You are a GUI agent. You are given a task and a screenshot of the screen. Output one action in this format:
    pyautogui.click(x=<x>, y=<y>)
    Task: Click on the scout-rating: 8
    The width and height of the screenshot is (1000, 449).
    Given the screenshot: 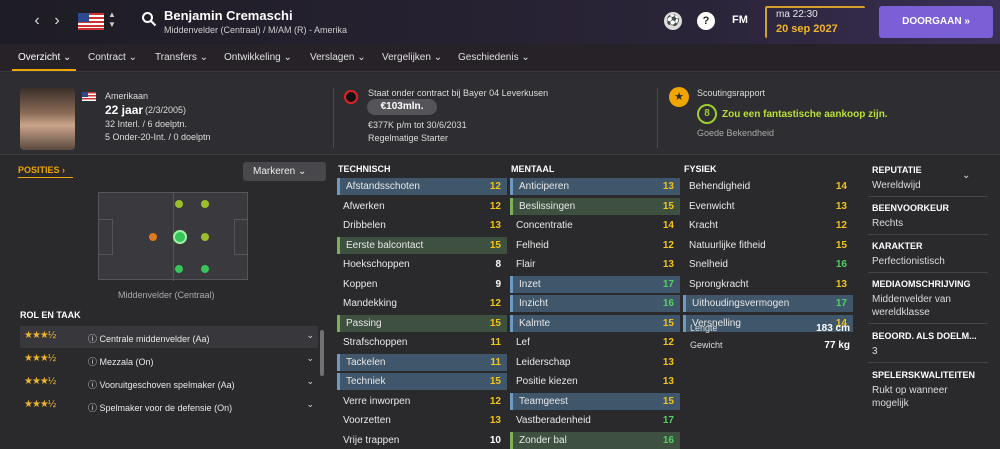 What is the action you would take?
    pyautogui.click(x=707, y=114)
    